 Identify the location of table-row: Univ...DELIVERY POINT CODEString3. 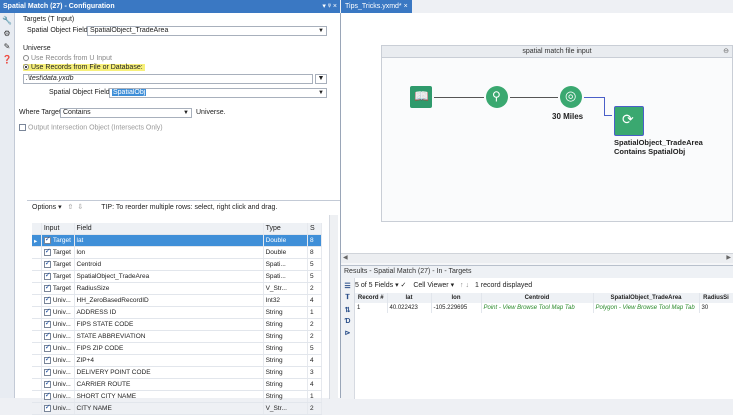
(177, 372).